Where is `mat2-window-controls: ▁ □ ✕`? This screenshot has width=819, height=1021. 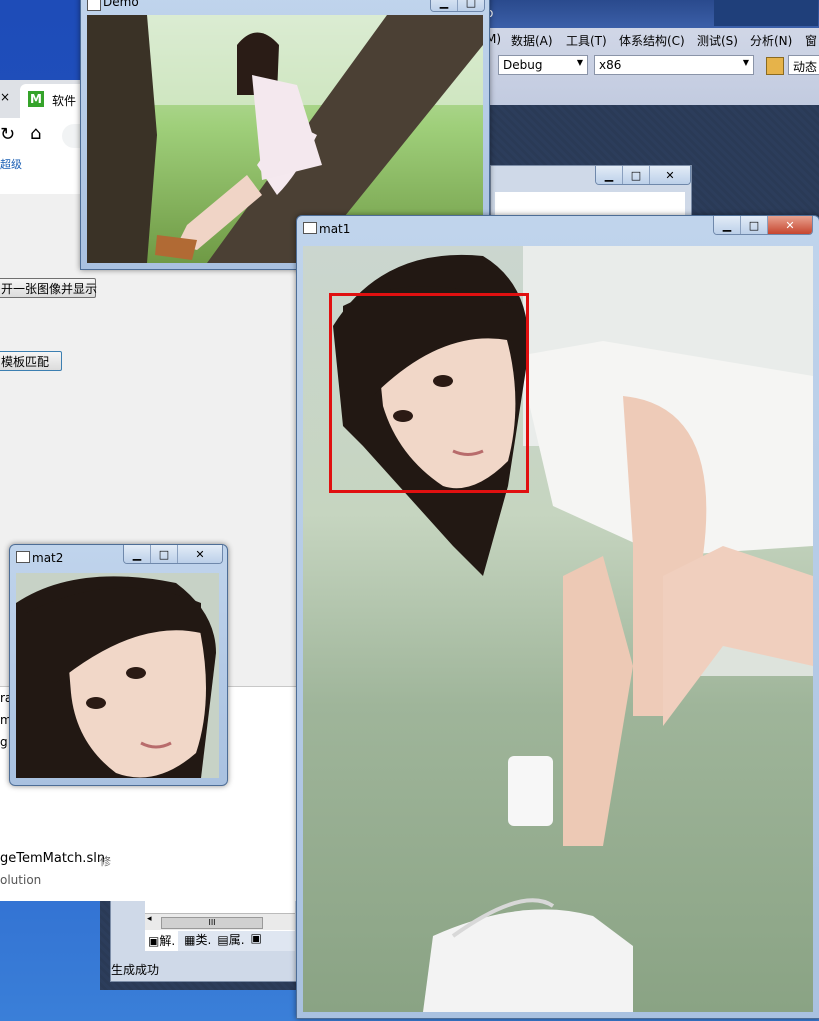 mat2-window-controls: ▁ □ ✕ is located at coordinates (173, 554).